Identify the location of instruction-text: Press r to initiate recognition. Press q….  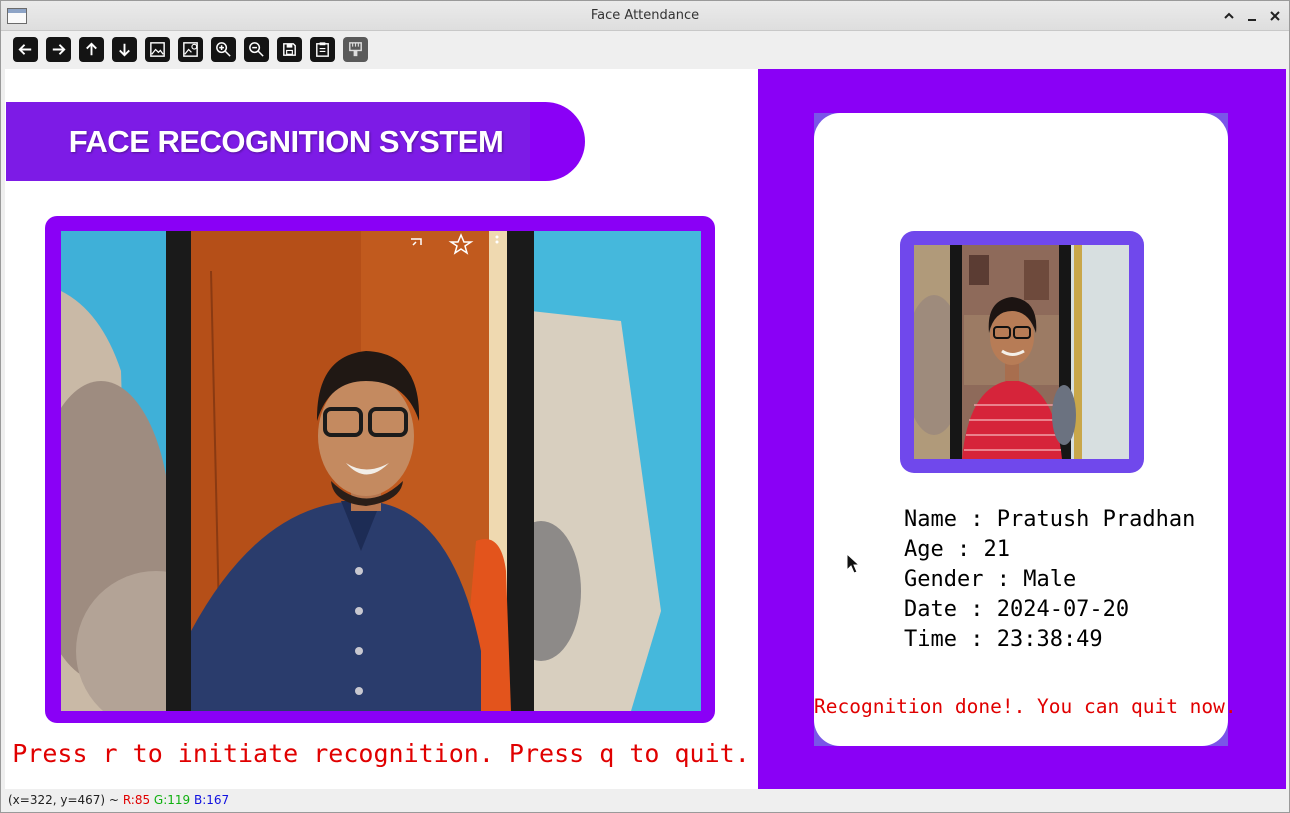
(381, 753).